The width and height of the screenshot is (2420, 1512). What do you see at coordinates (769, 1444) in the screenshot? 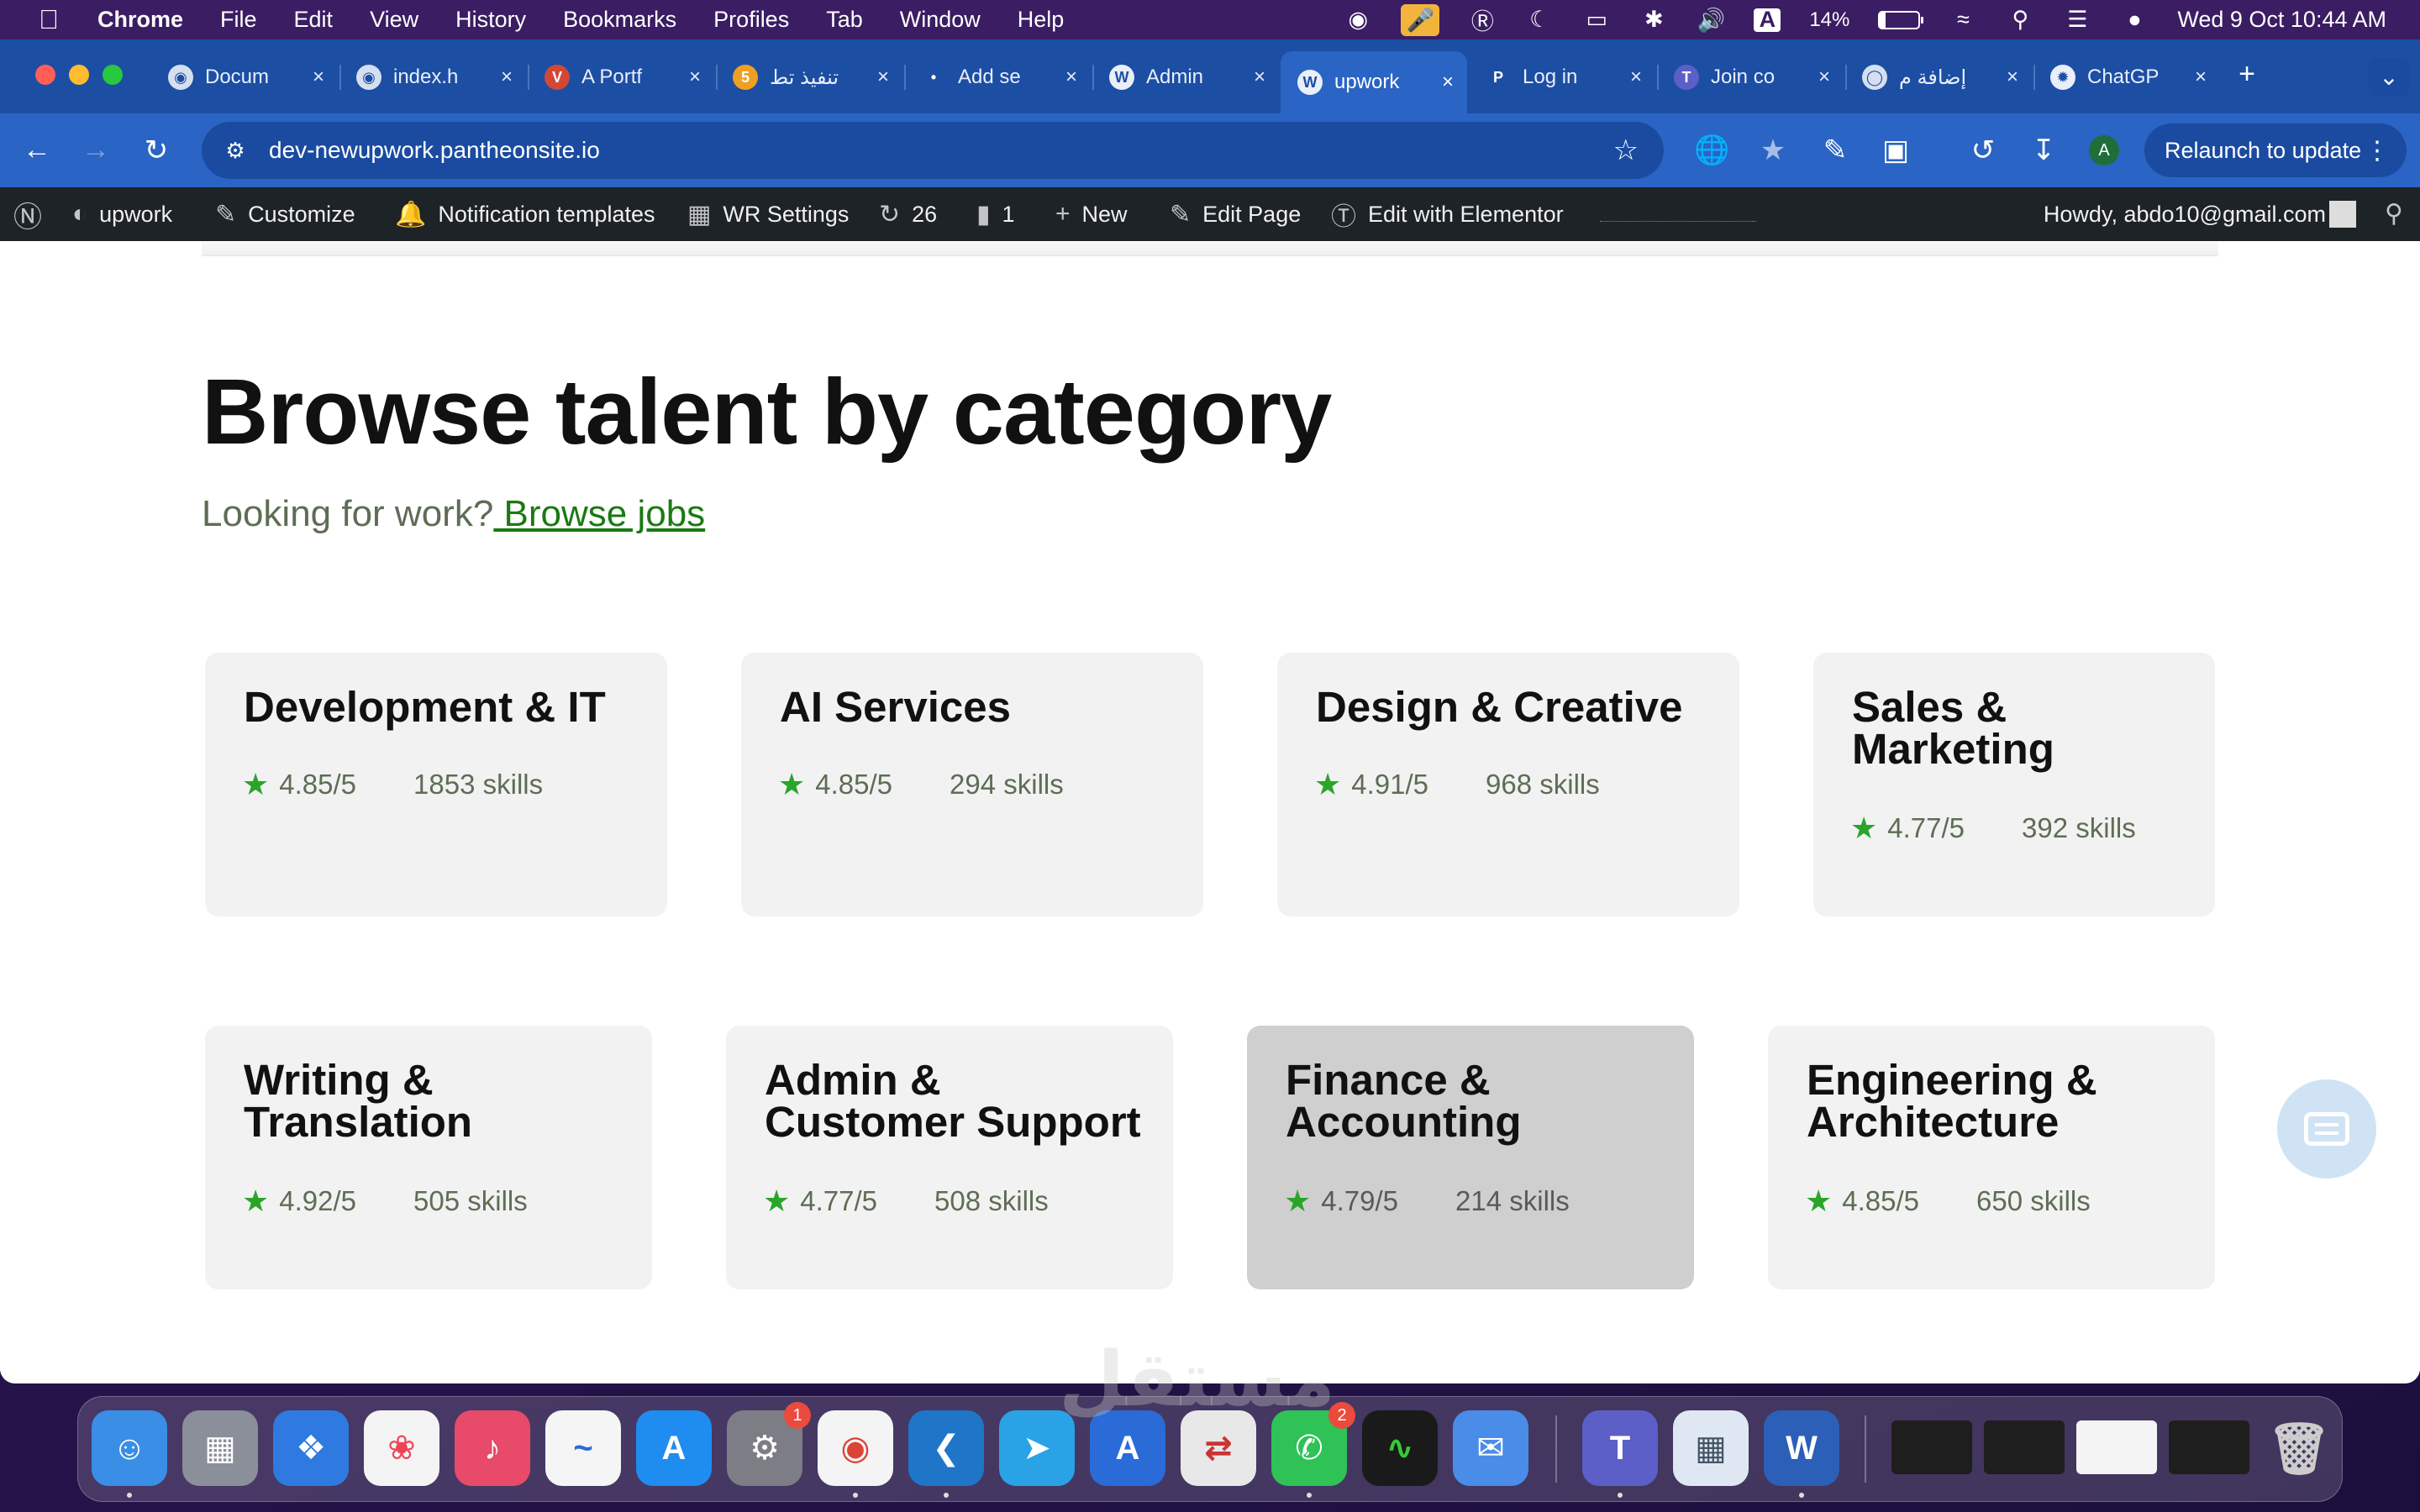
I see `system-settings-icon: ⚙ 1` at bounding box center [769, 1444].